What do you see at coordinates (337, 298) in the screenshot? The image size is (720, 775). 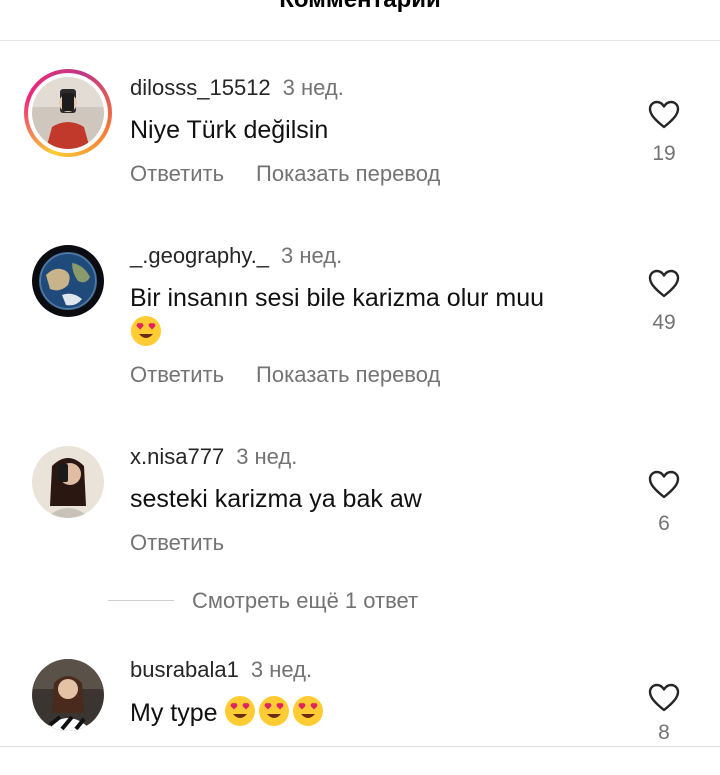 I see `comment-text-content: Bir insanın sesi bile karizma olur muu` at bounding box center [337, 298].